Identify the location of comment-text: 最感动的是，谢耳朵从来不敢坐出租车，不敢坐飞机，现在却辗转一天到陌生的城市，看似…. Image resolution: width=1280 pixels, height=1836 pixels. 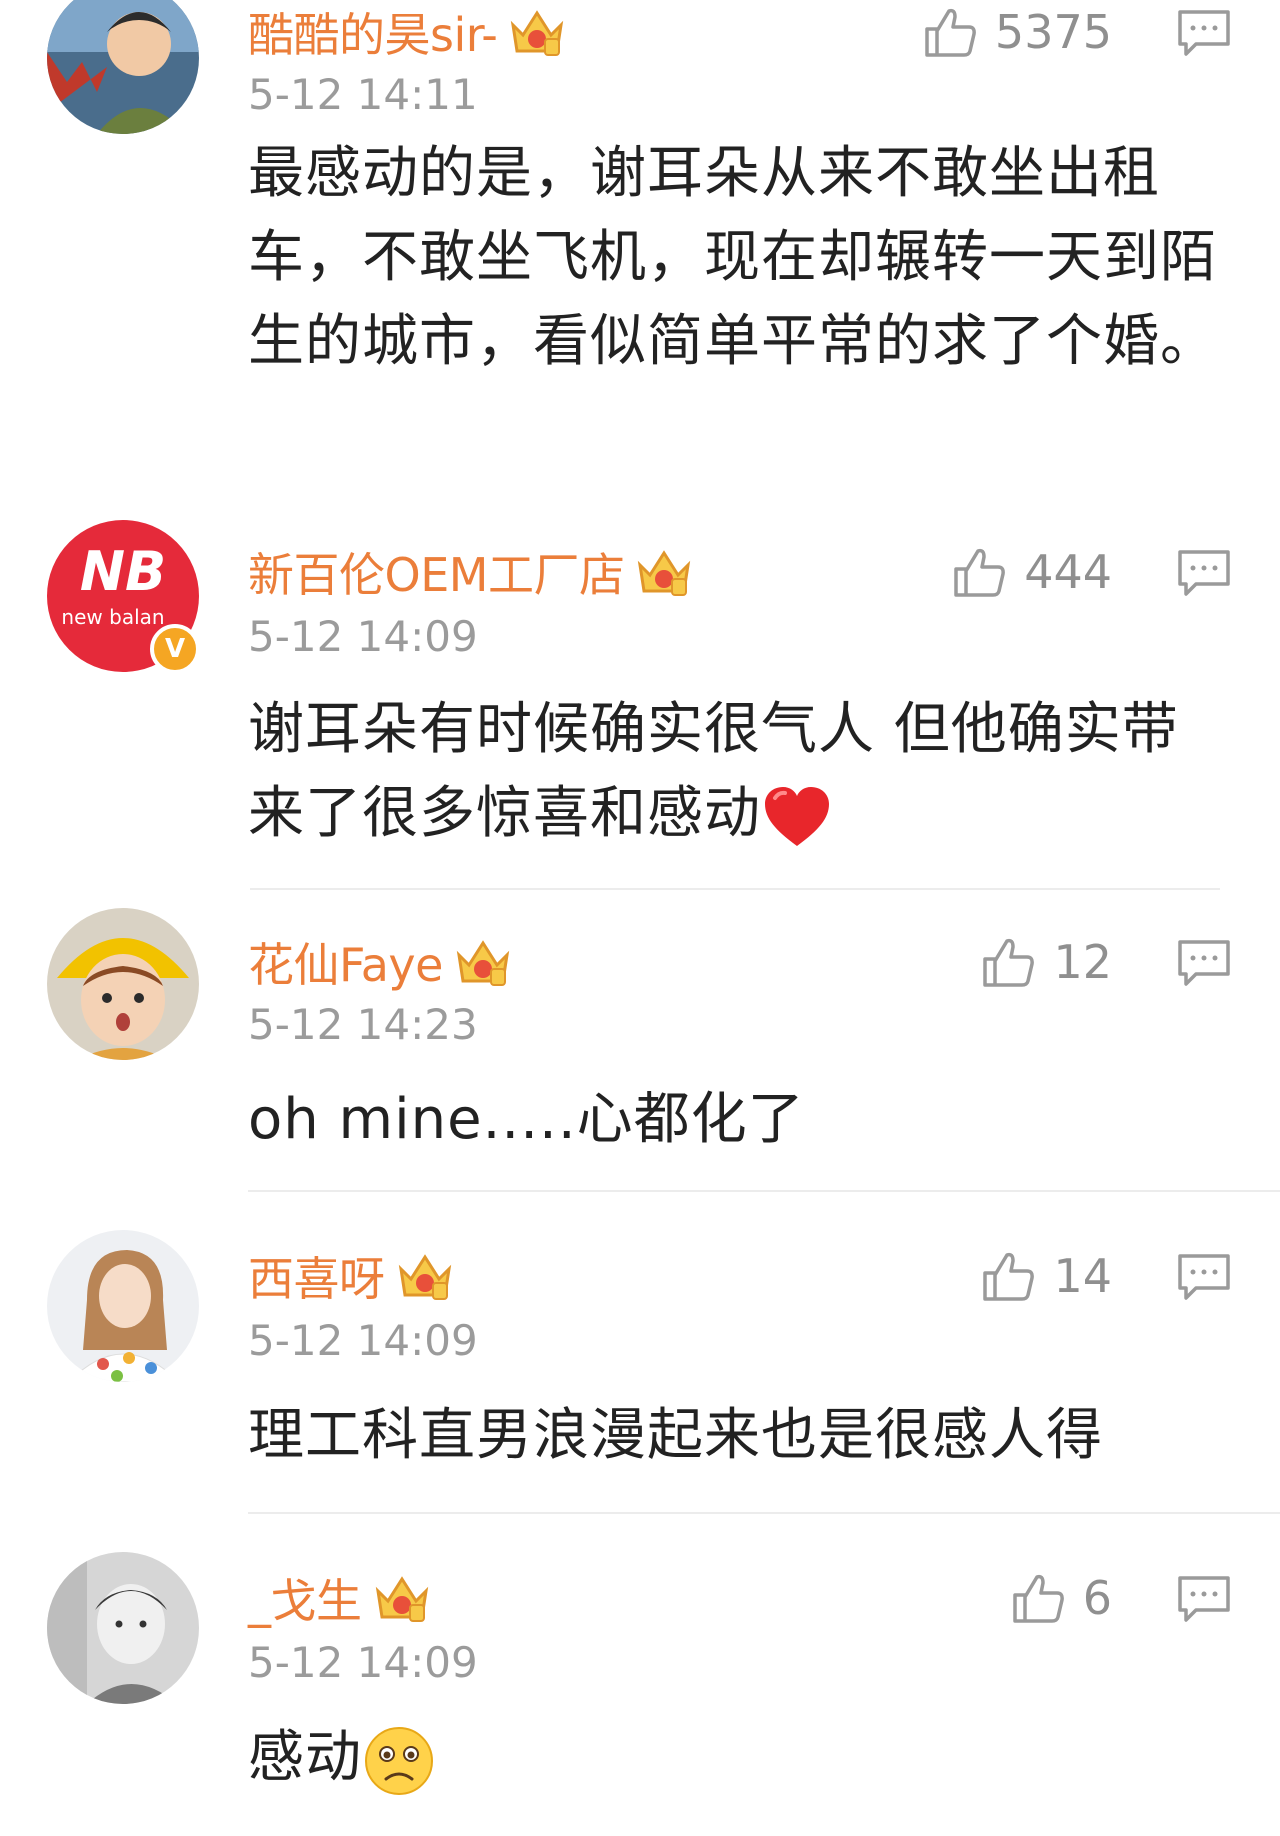
(732, 257).